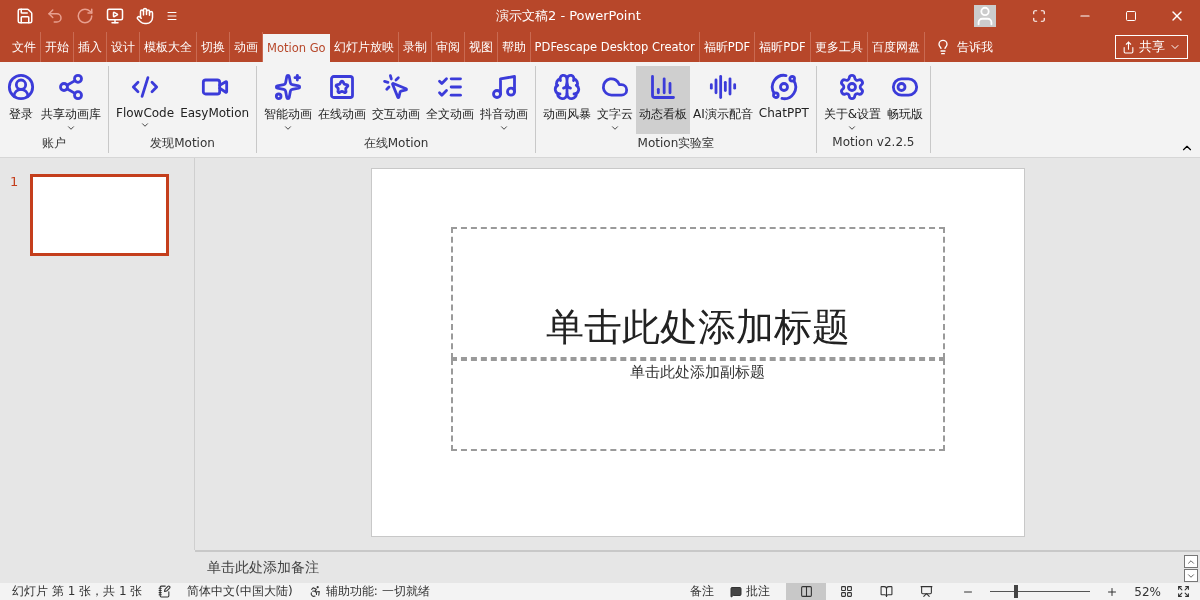 The height and width of the screenshot is (600, 1200). What do you see at coordinates (165, 591) in the screenshot?
I see `notes-icon` at bounding box center [165, 591].